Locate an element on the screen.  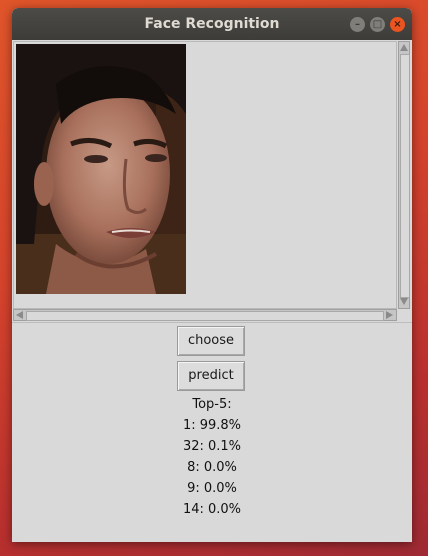
results-heading: Top-5: is located at coordinates (212, 404).